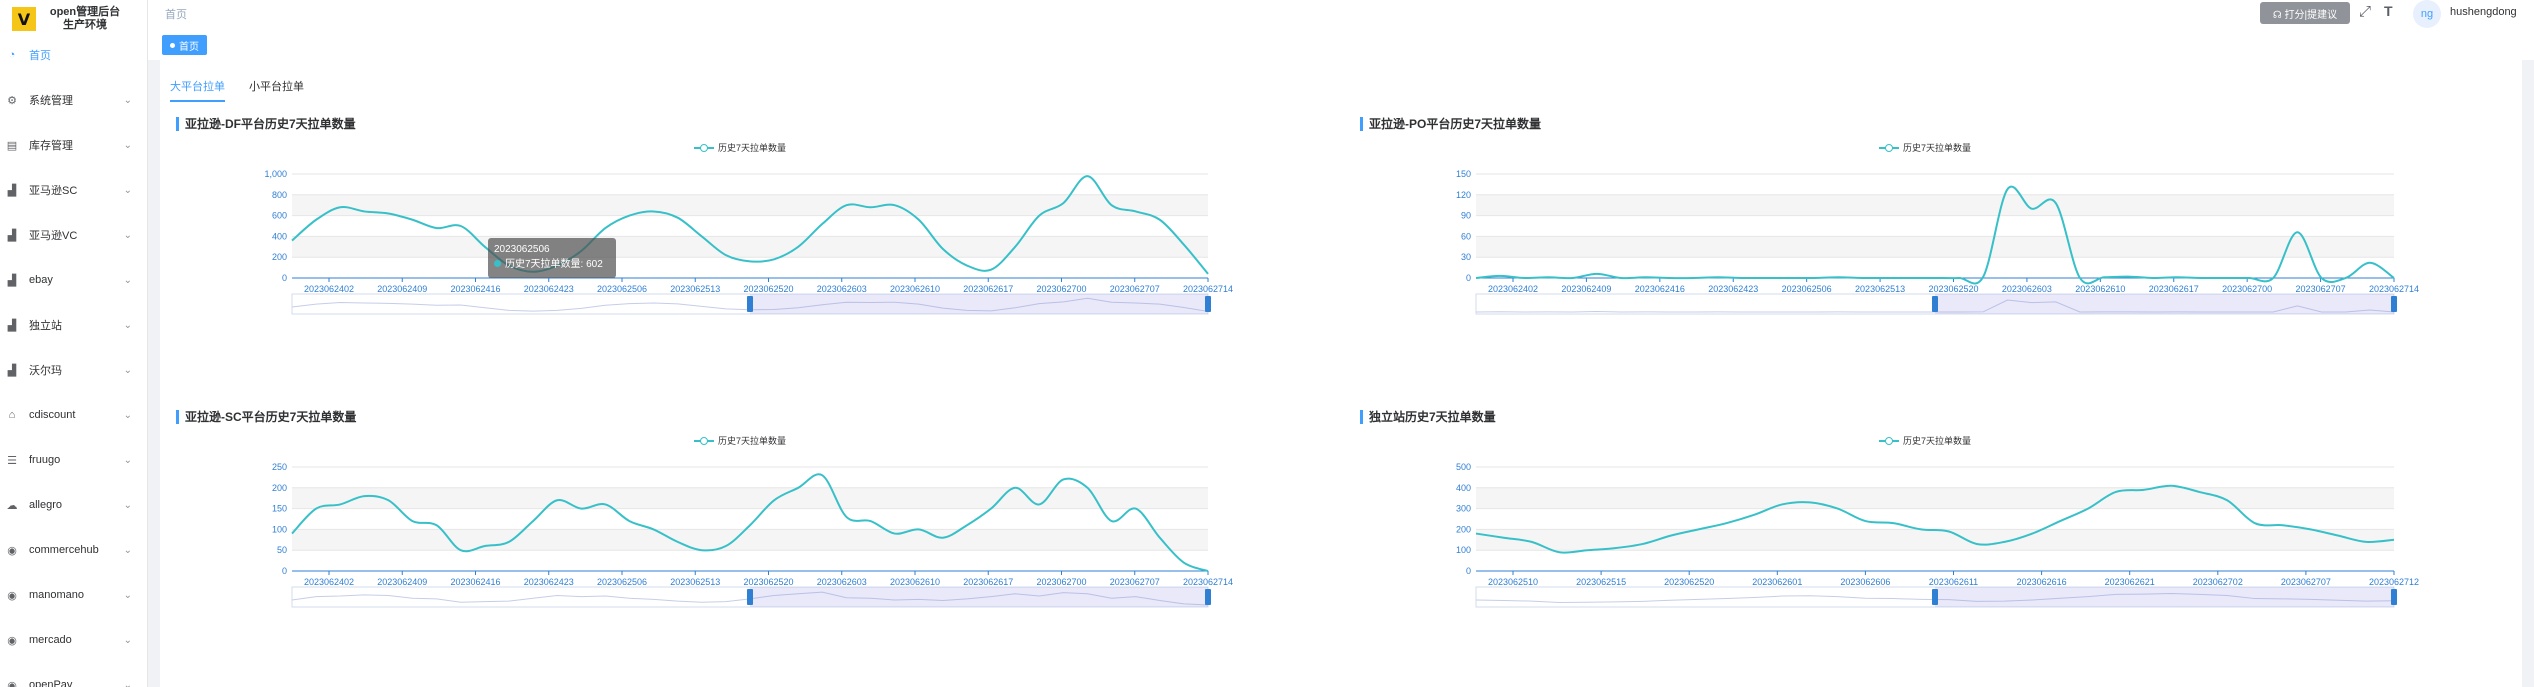 The height and width of the screenshot is (687, 2534). What do you see at coordinates (73, 679) in the screenshot?
I see `sidebar-item-14: ◉ openPay ⌄` at bounding box center [73, 679].